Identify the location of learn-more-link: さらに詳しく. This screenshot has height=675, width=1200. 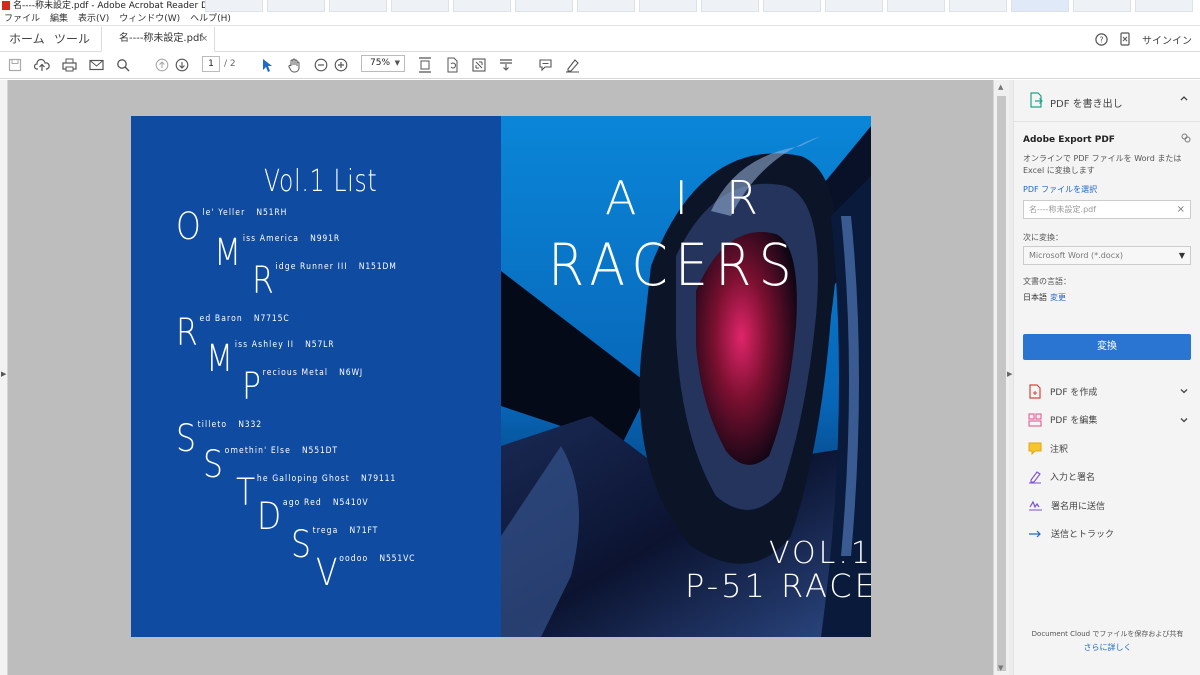
(1108, 647).